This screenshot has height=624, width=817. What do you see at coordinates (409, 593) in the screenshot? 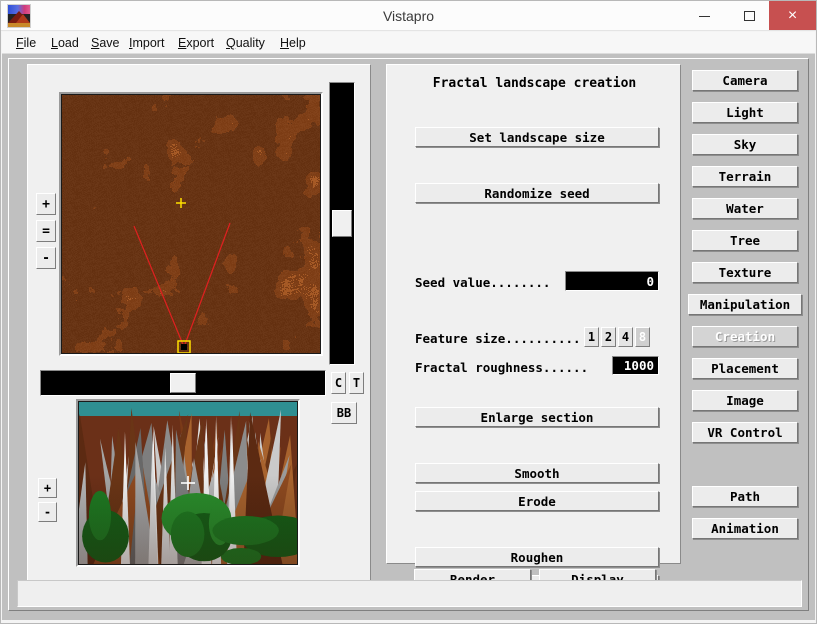
I see `status-bar` at bounding box center [409, 593].